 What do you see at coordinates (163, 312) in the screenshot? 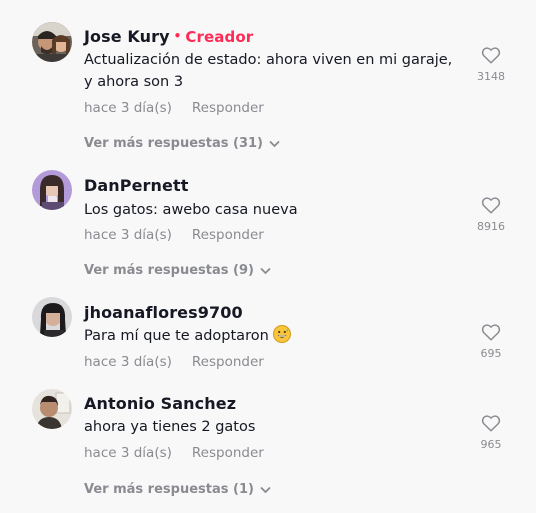
I see `comment-username: jhoanaflores9700` at bounding box center [163, 312].